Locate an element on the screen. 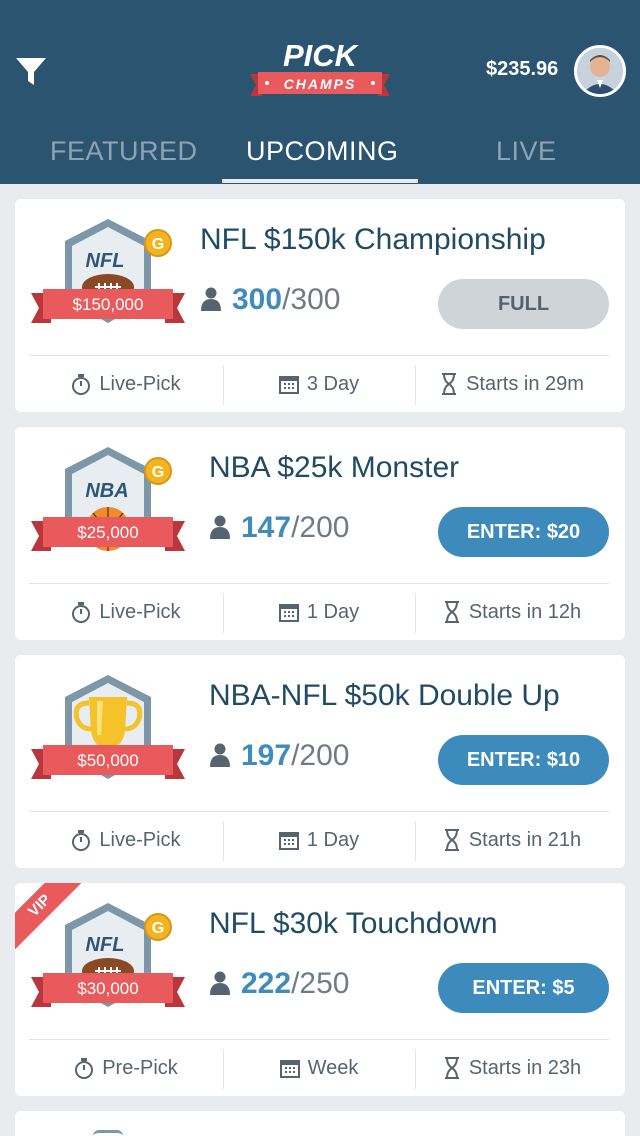  contest-card is located at coordinates (320, 1123).